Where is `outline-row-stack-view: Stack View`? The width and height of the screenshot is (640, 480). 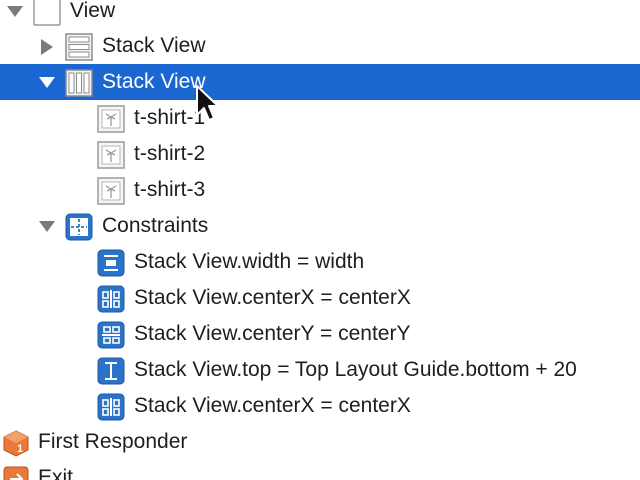
outline-row-stack-view: Stack View is located at coordinates (320, 46).